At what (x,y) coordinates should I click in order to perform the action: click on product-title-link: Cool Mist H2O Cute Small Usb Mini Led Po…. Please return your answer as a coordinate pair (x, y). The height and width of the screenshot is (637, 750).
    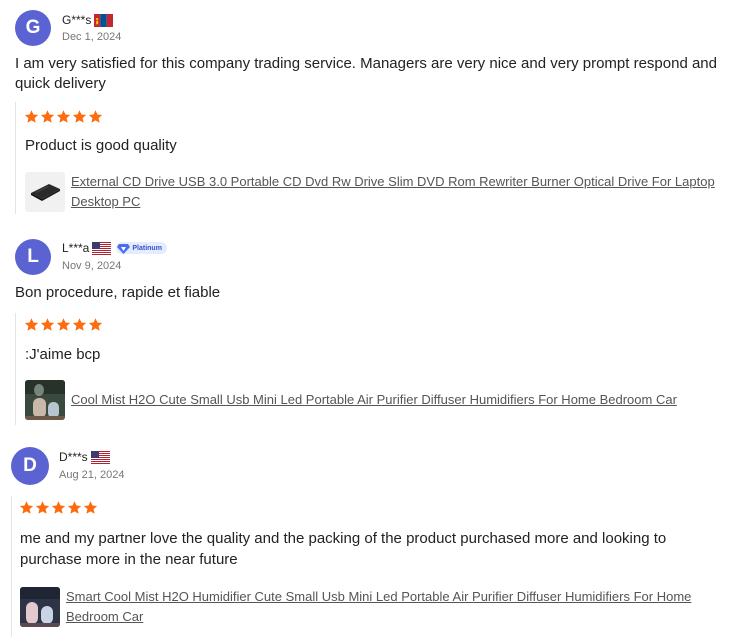
    Looking at the image, I should click on (398, 400).